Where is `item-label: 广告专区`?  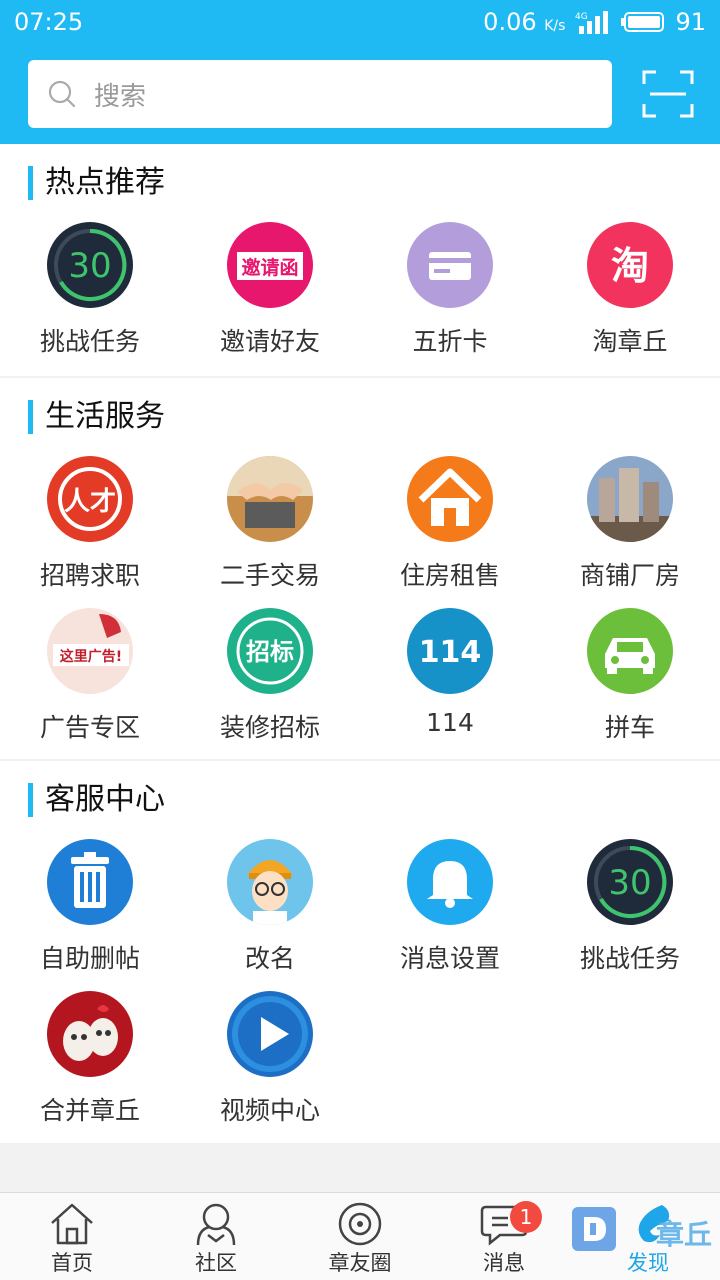
item-label: 广告专区 is located at coordinates (89, 727).